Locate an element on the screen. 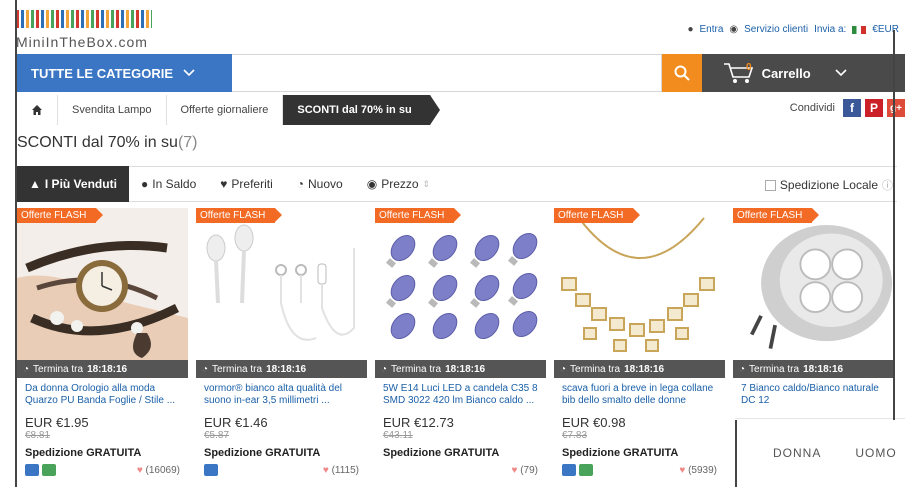  result-count: (7) is located at coordinates (187, 142).